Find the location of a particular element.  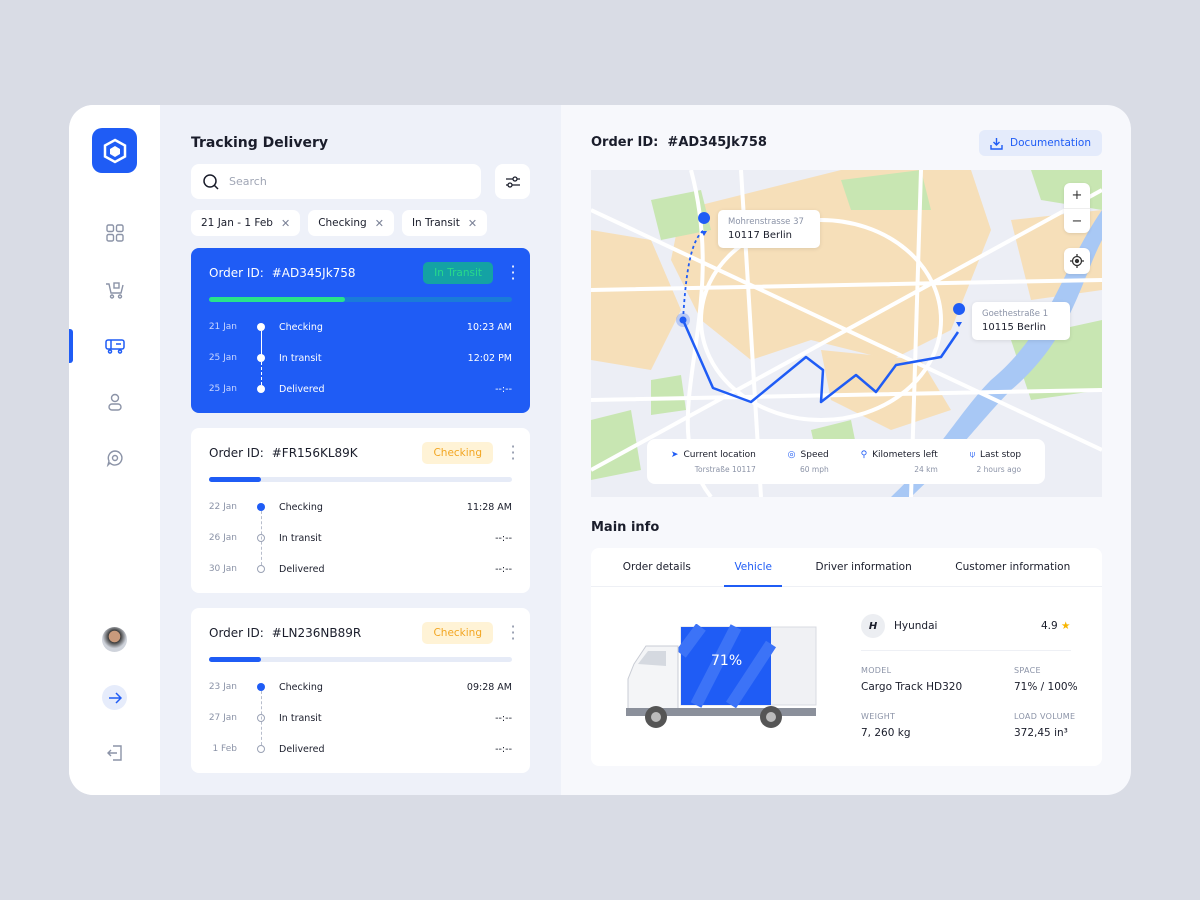

order-id-value: #LN236NB89R is located at coordinates (316, 633).